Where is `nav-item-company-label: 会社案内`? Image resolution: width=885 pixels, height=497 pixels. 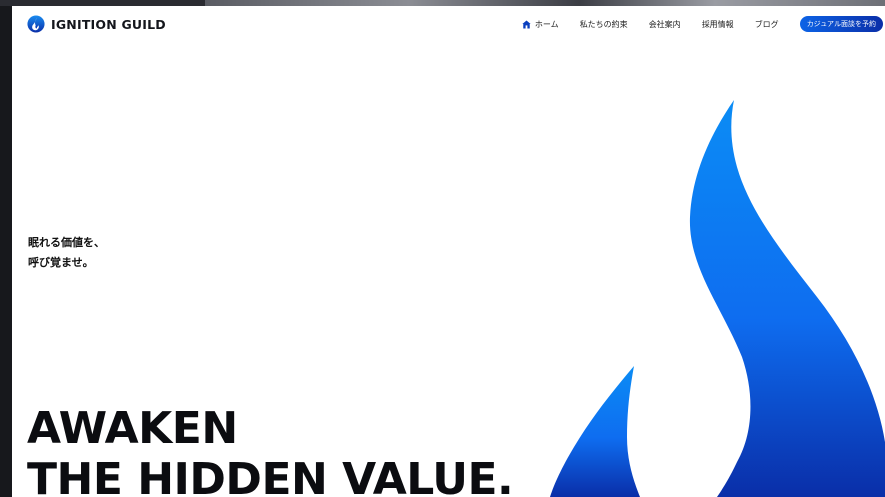 nav-item-company-label: 会社案内 is located at coordinates (664, 24).